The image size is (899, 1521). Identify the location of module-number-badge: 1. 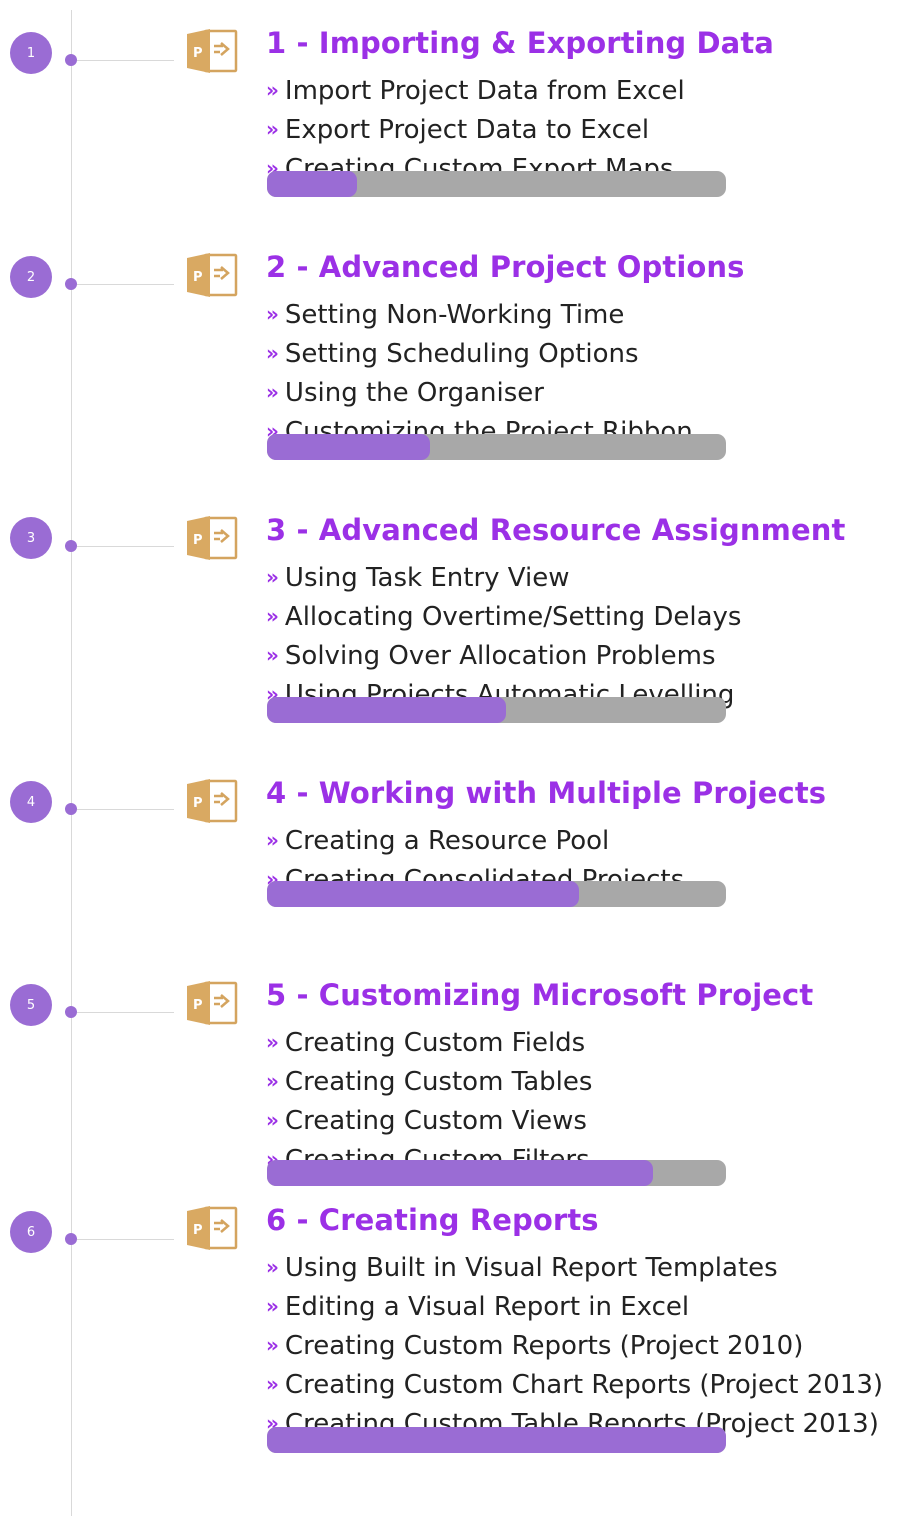
(31, 53).